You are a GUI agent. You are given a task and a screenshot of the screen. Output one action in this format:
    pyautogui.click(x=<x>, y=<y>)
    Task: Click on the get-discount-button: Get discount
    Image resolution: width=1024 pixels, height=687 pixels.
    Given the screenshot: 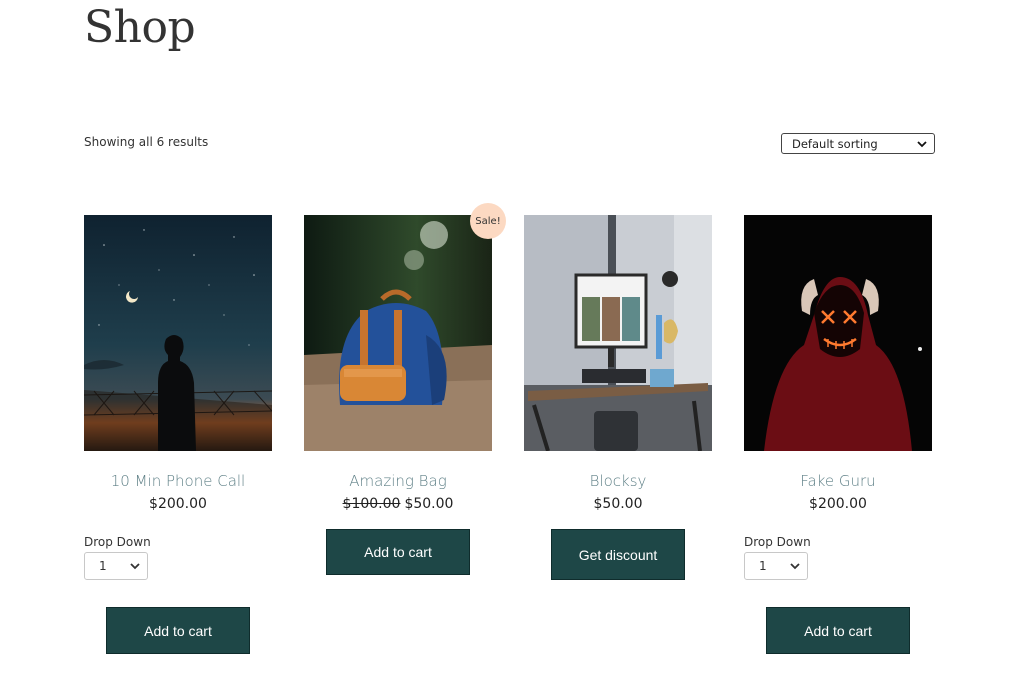 What is the action you would take?
    pyautogui.click(x=618, y=554)
    